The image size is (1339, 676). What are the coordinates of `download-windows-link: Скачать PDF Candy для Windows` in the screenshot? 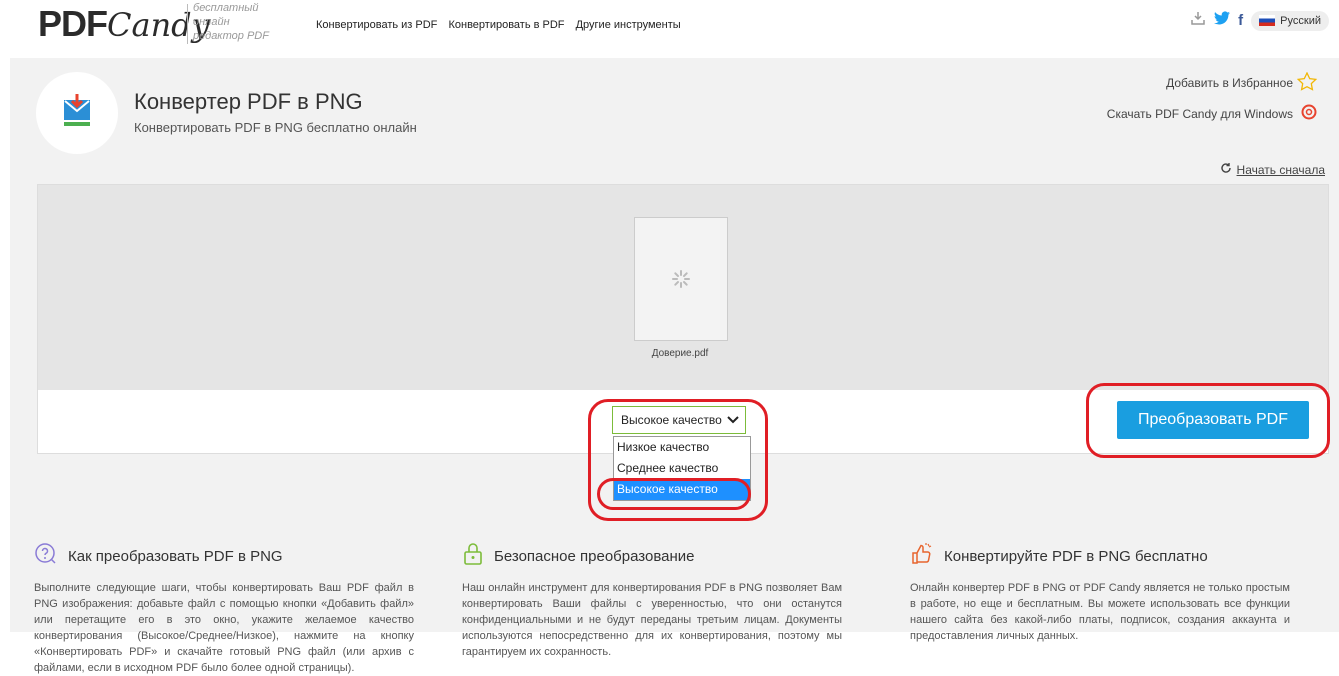 It's located at (1212, 113).